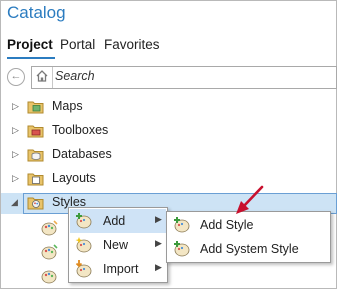  Describe the element at coordinates (52, 77) in the screenshot. I see `search-separator` at that location.